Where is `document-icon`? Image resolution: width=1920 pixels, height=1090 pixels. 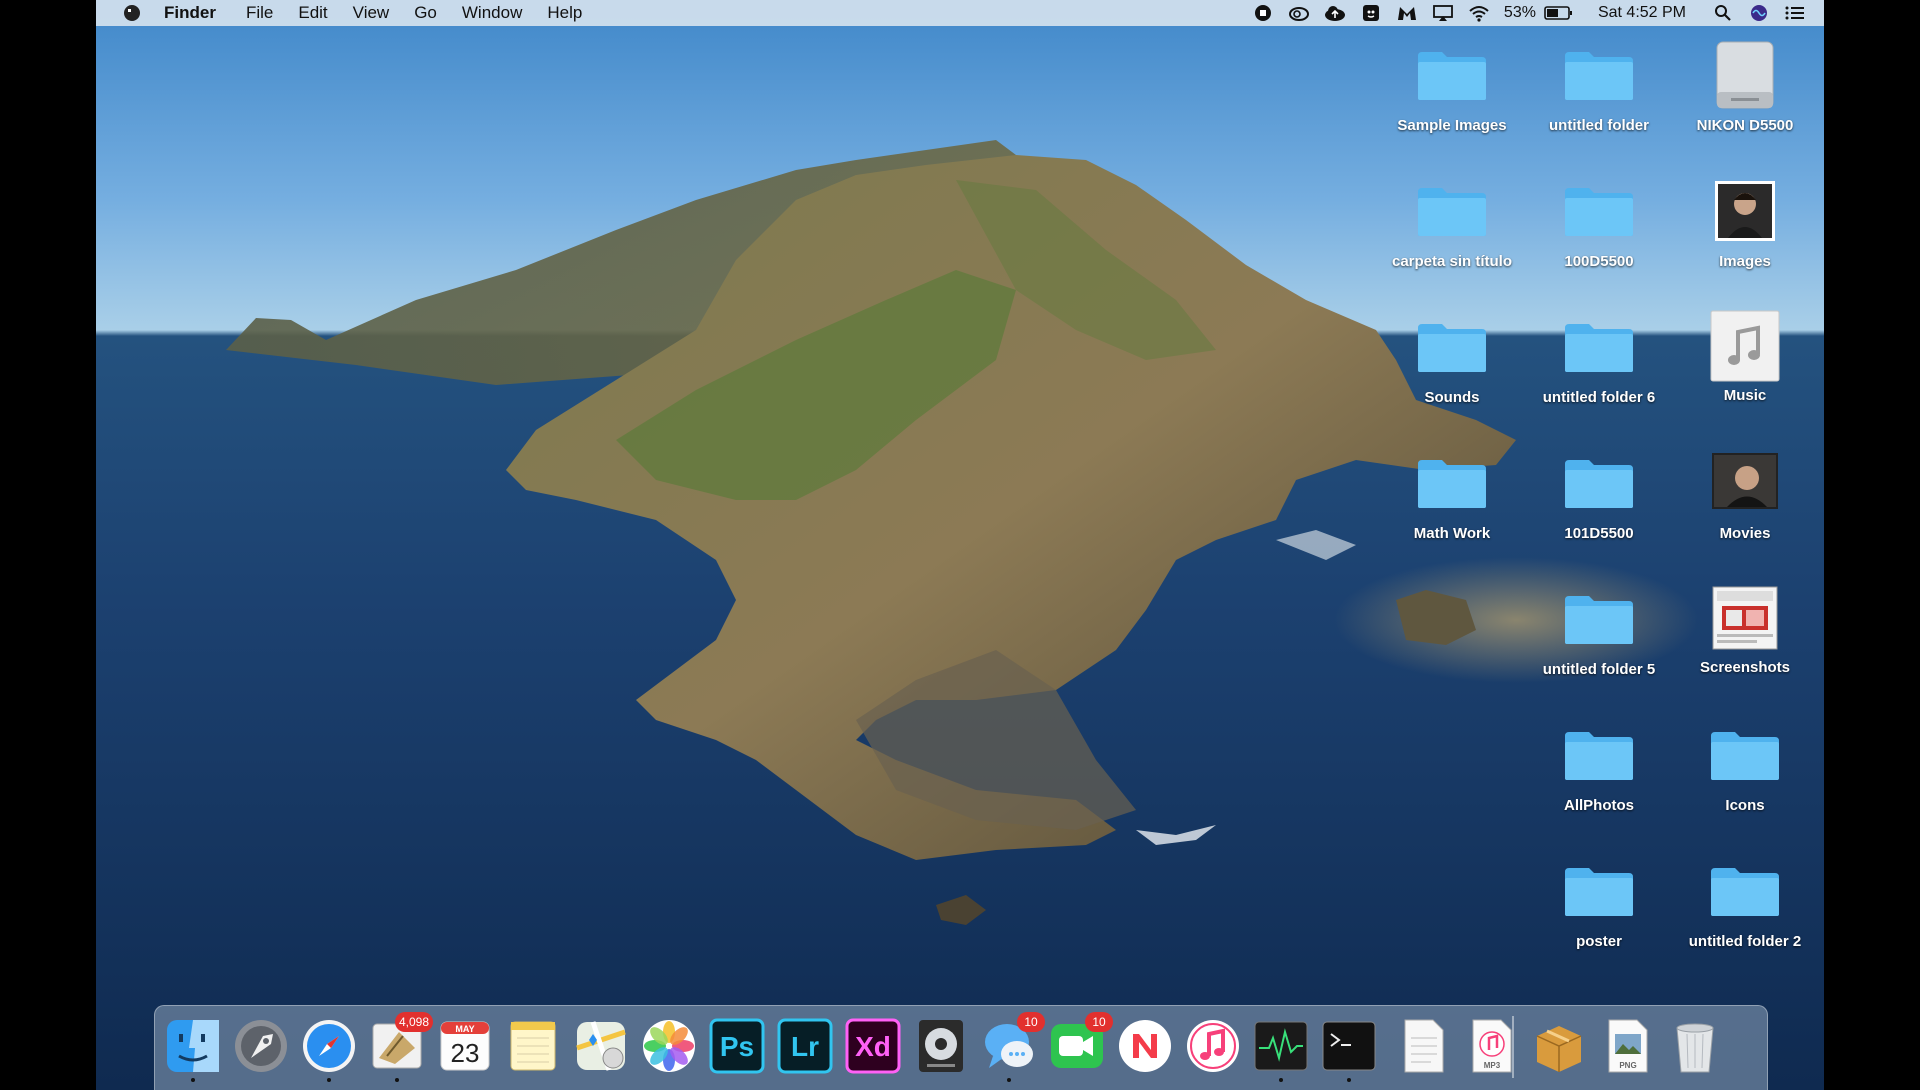
document-icon is located at coordinates (1424, 1046).